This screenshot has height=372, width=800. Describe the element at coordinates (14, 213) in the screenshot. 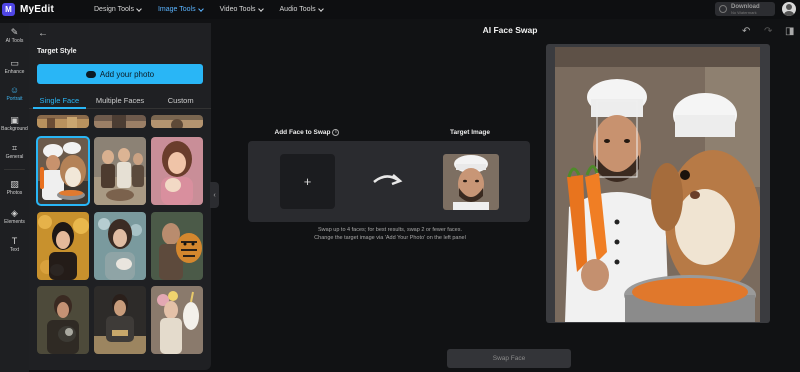

I see `elements-icon: ◈` at that location.